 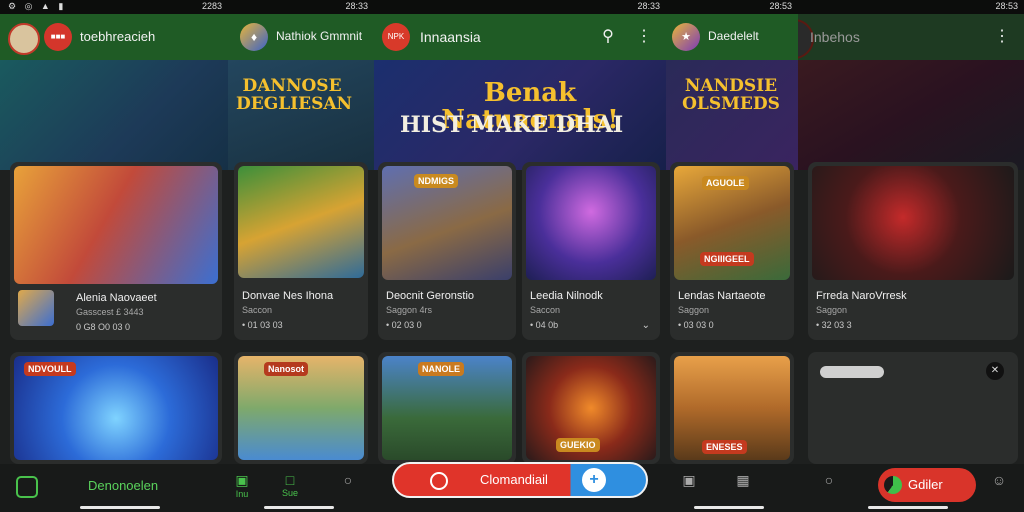 I want to click on nav-item: ☺, so click(x=999, y=480).